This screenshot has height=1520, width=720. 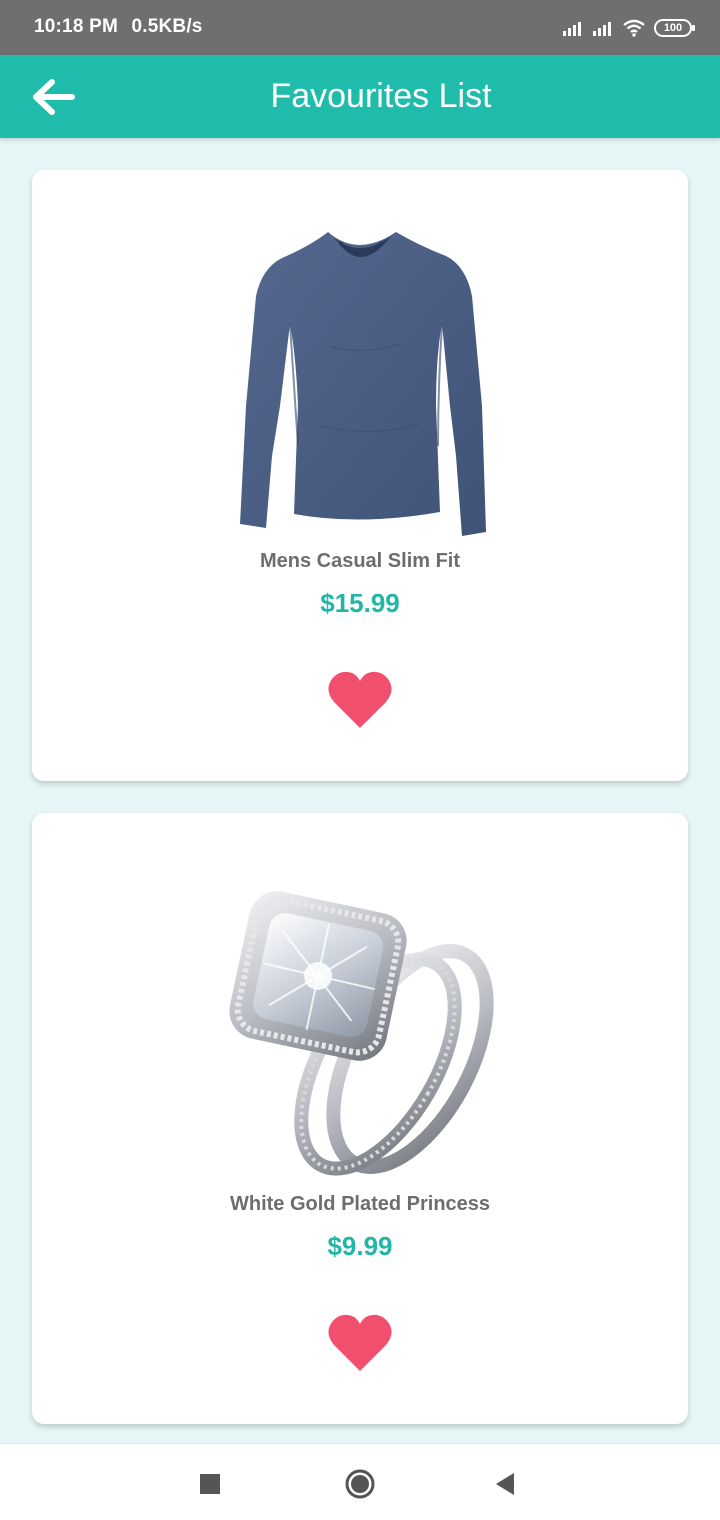 I want to click on status-left: 10:18 PM 0.5KB/s, so click(x=118, y=27).